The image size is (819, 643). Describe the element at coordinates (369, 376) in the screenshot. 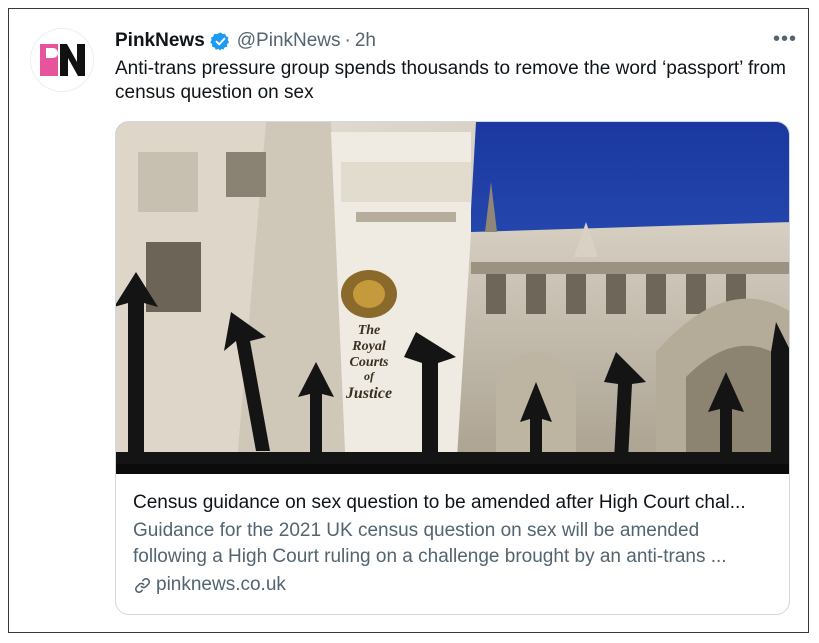

I see `svg-text: of` at that location.